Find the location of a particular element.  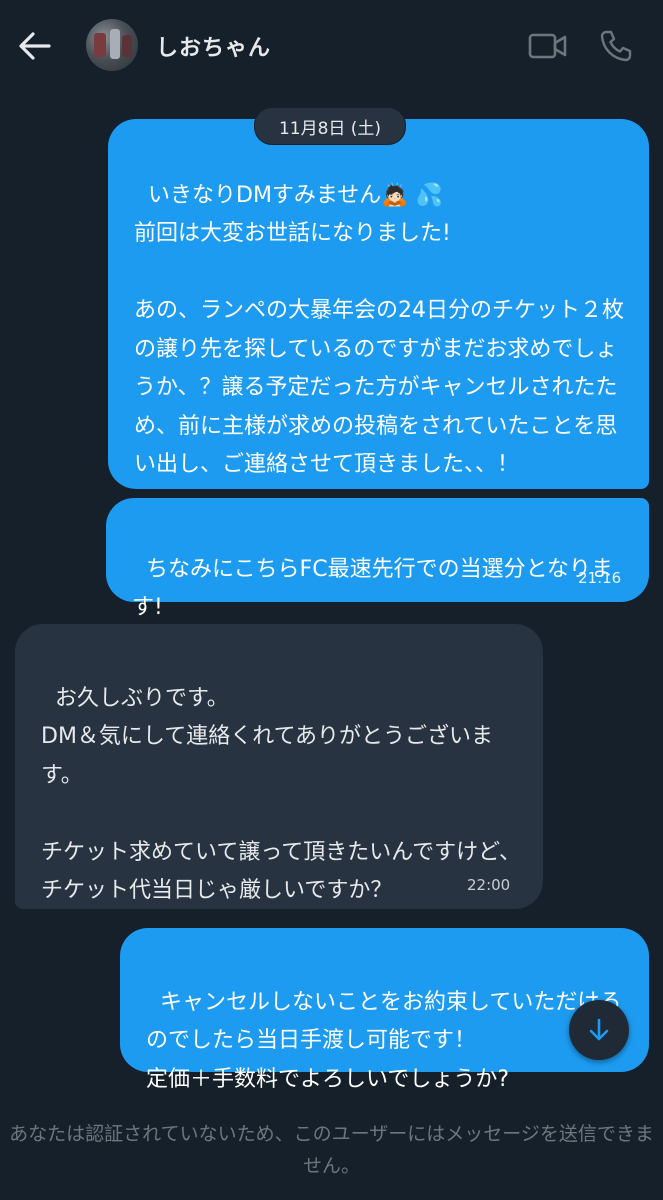

conversation-header: しおちゃん is located at coordinates (331, 47).